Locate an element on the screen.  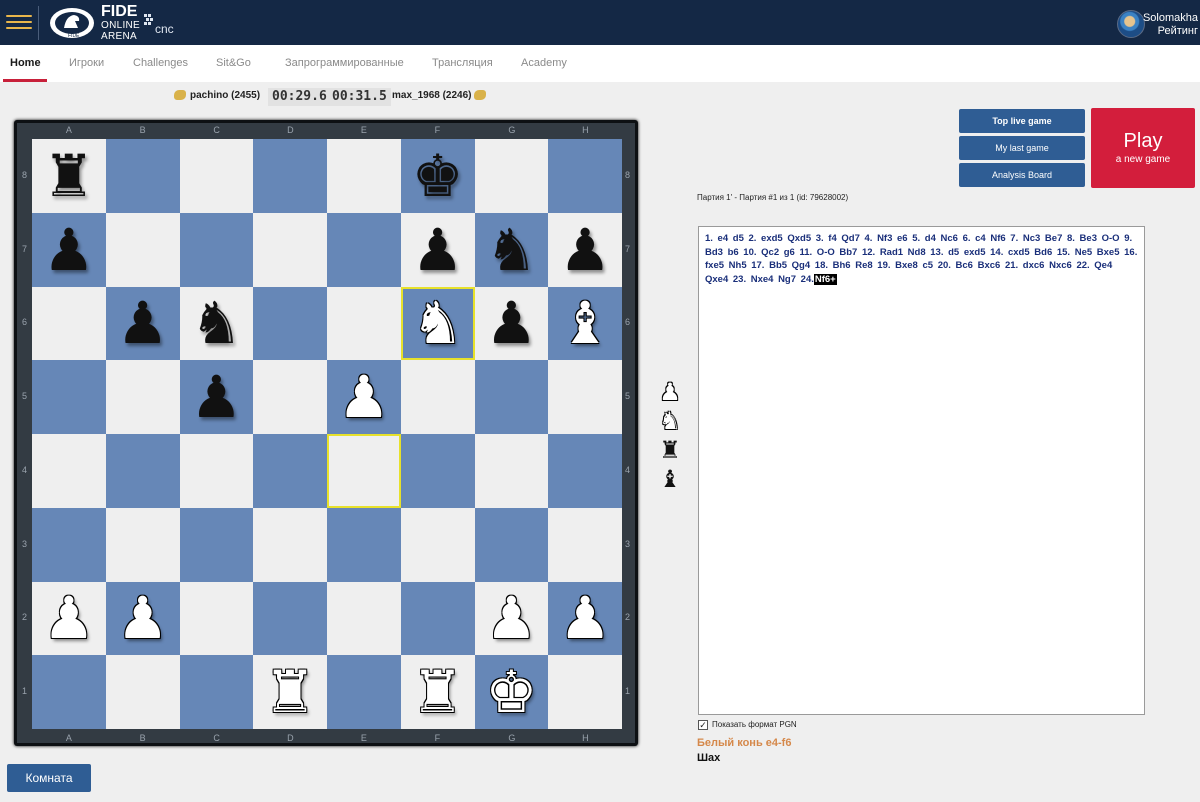
my-last-game-button: My last game is located at coordinates (1022, 148).